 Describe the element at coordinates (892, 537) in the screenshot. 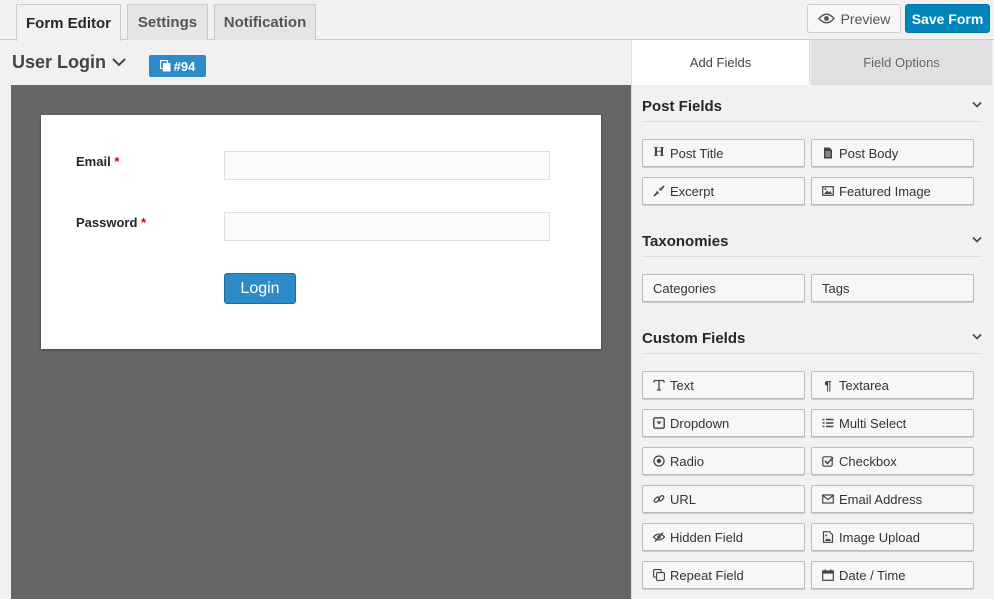

I see `add-image-upload-button: Image Upload` at that location.